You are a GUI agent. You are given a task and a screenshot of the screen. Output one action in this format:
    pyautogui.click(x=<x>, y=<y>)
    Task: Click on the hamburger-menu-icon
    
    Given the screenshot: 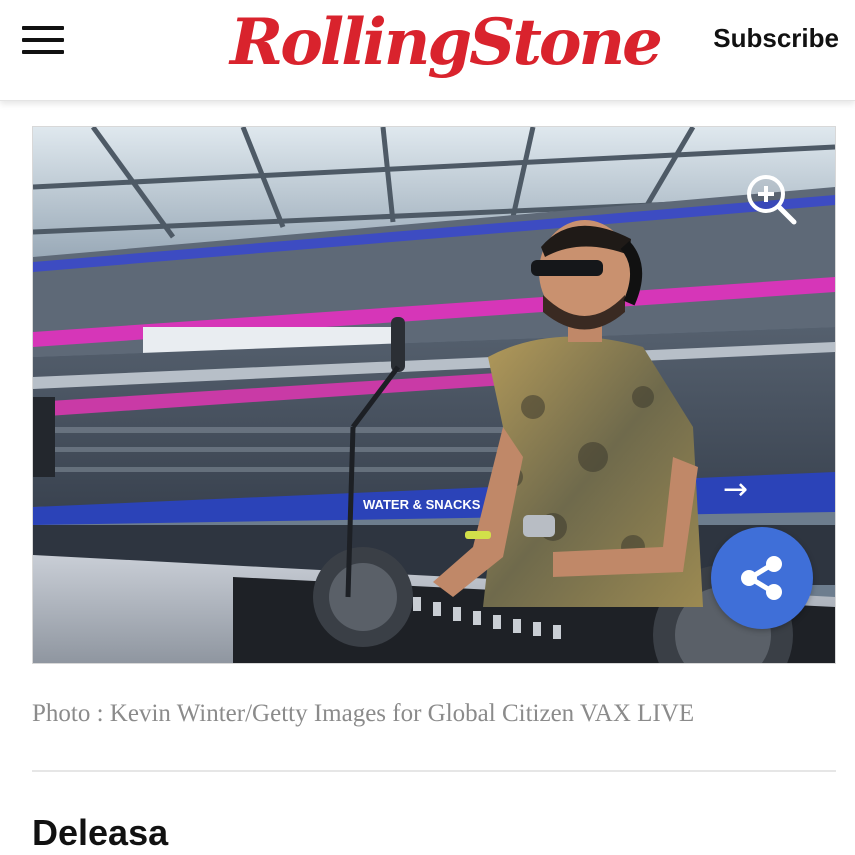 What is the action you would take?
    pyautogui.click(x=44, y=41)
    